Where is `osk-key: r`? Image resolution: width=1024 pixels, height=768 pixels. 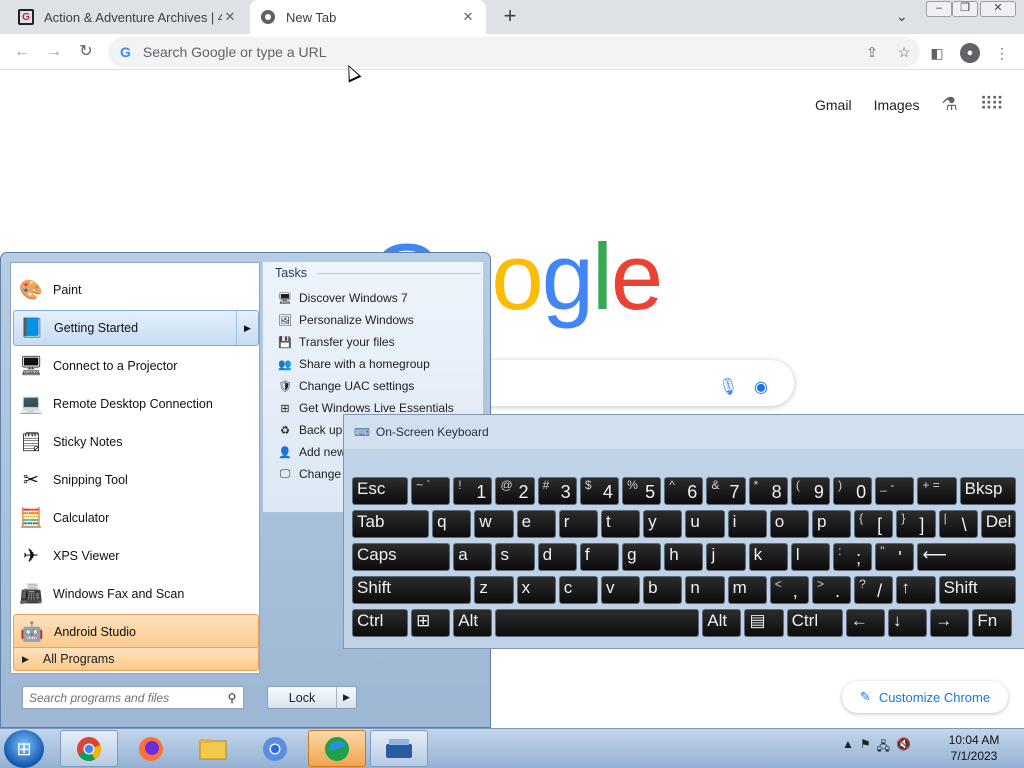
osk-key: r is located at coordinates (578, 524).